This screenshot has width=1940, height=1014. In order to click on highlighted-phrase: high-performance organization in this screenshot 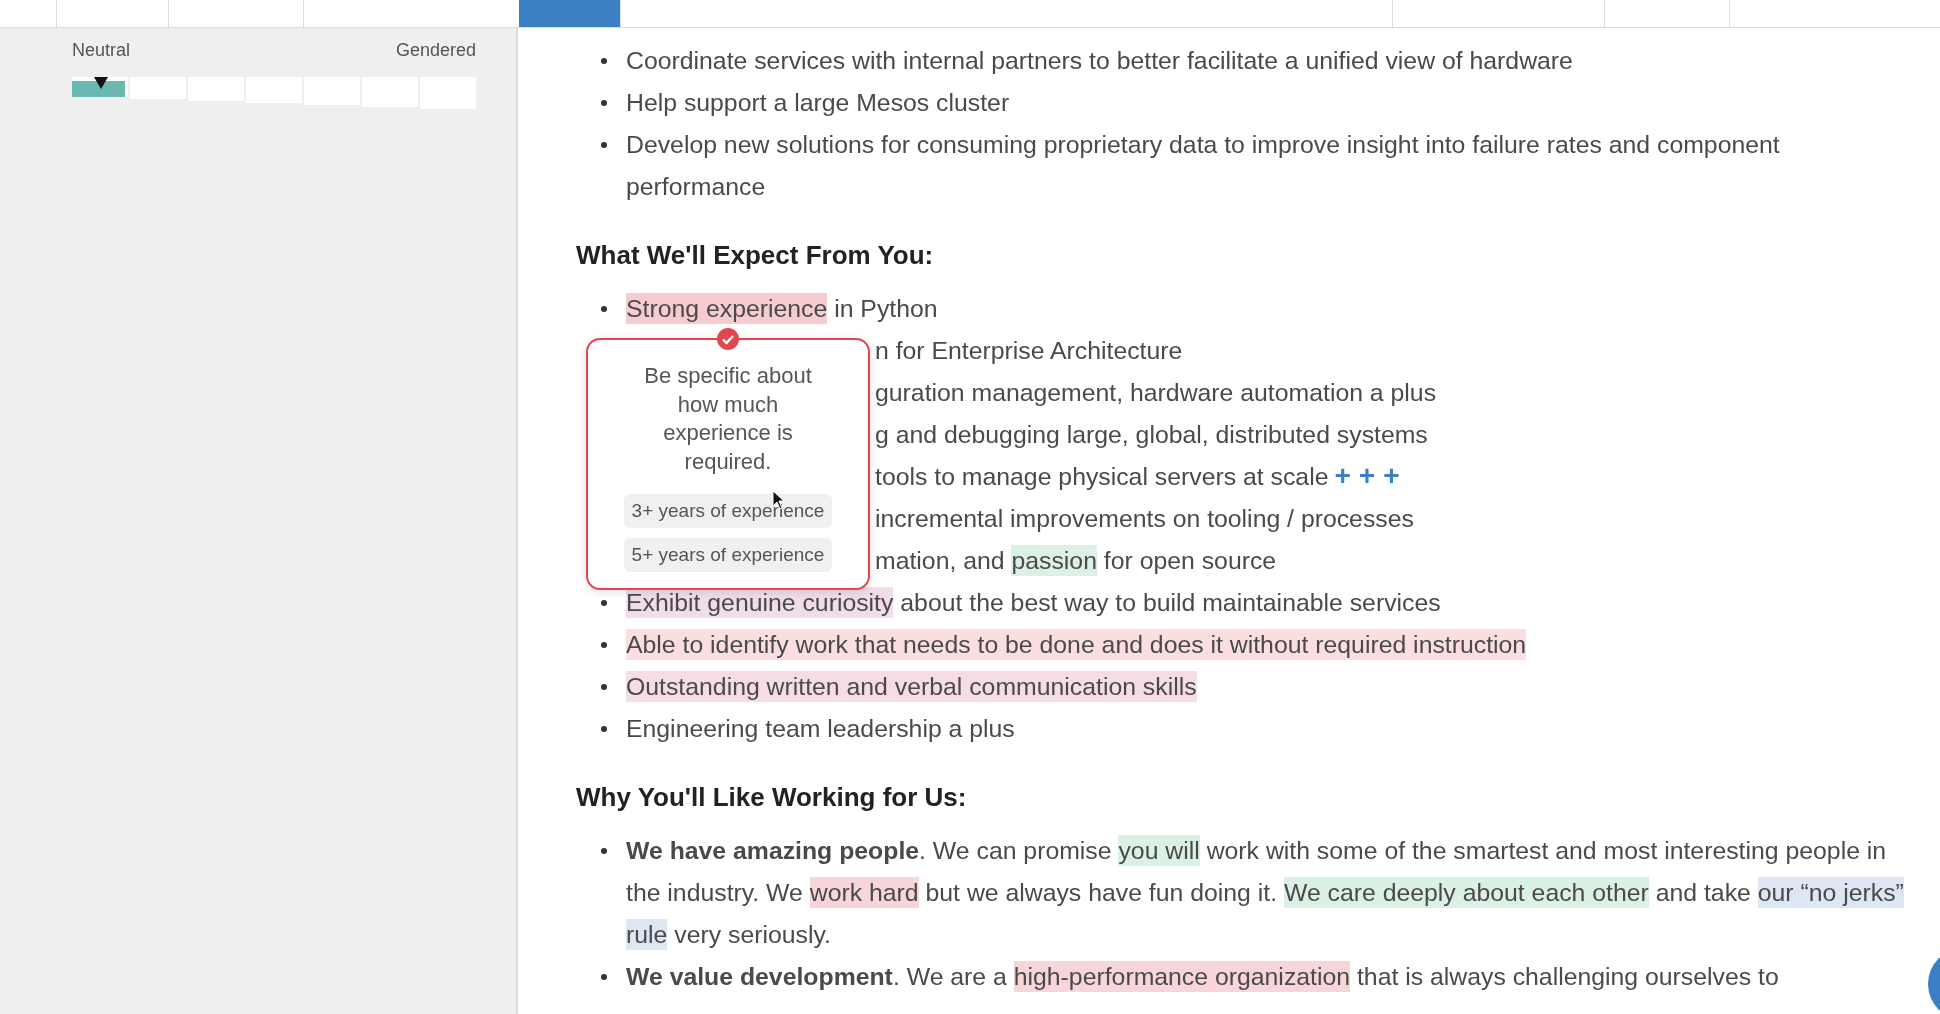, I will do `click(1182, 976)`.